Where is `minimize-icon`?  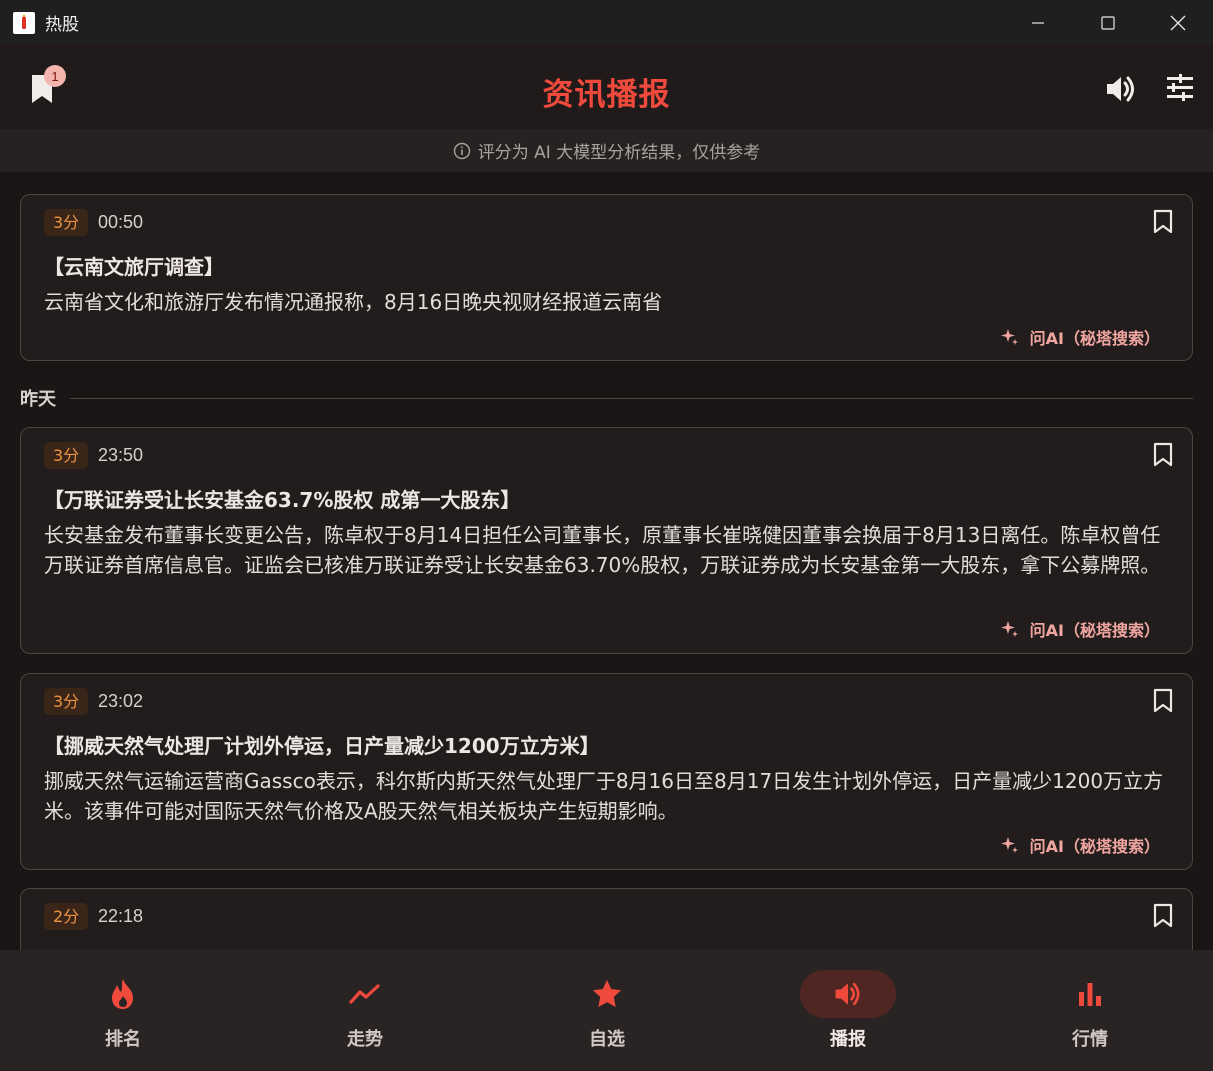 minimize-icon is located at coordinates (1038, 22).